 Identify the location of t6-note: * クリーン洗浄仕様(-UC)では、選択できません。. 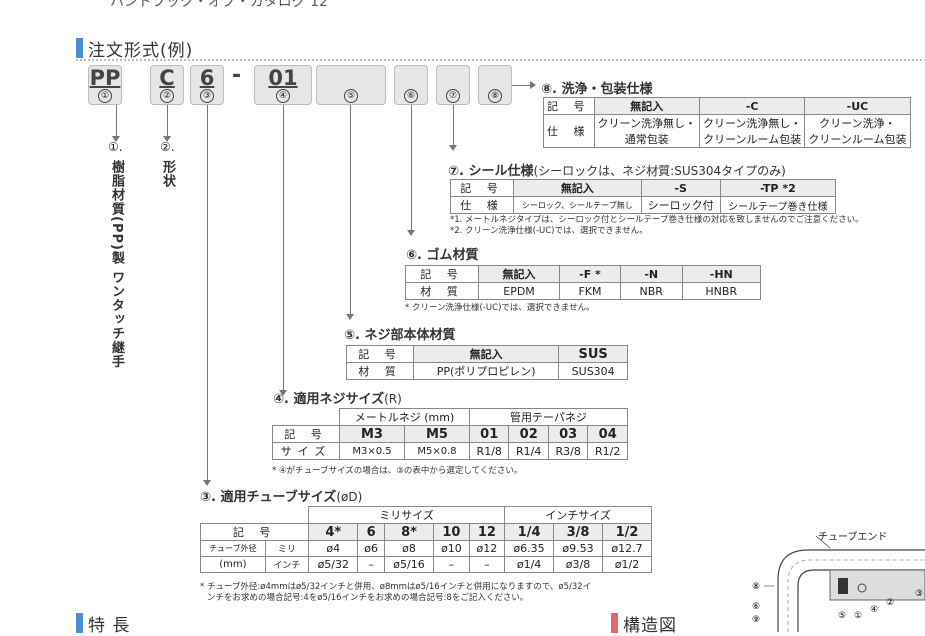
(500, 308).